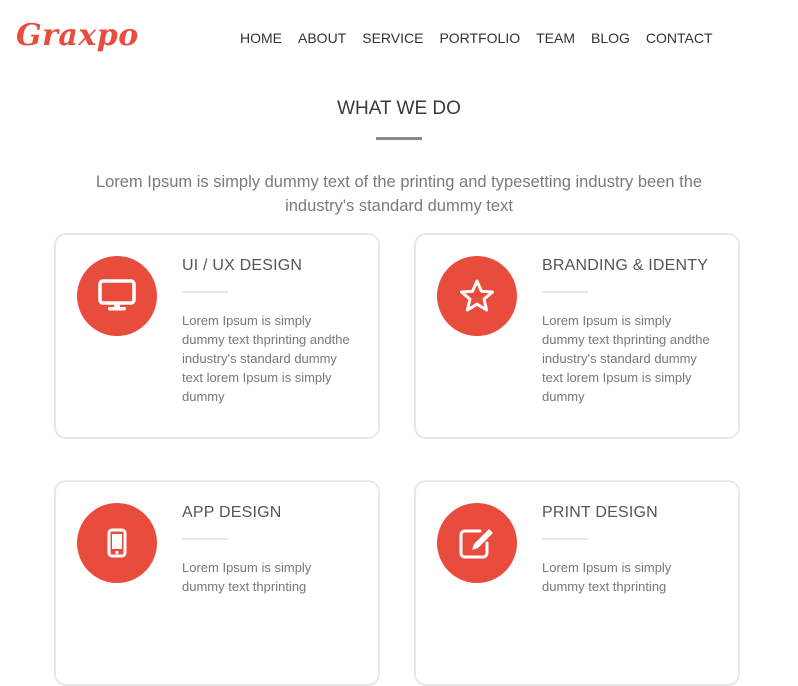 Image resolution: width=798 pixels, height=686 pixels. I want to click on nav-service: SERVICE, so click(392, 38).